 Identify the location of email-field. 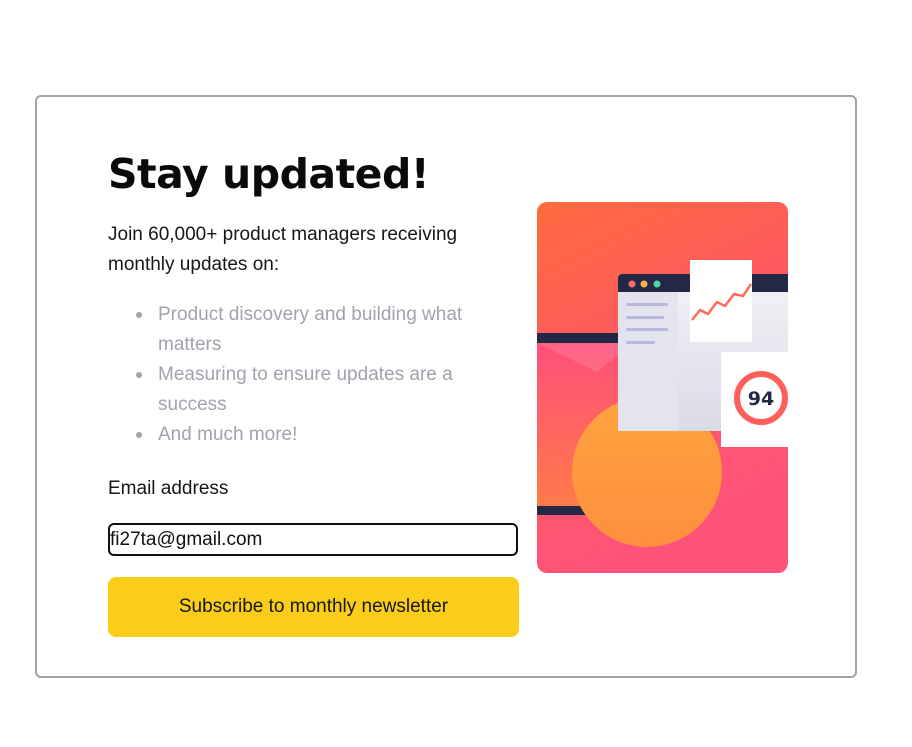
(313, 539).